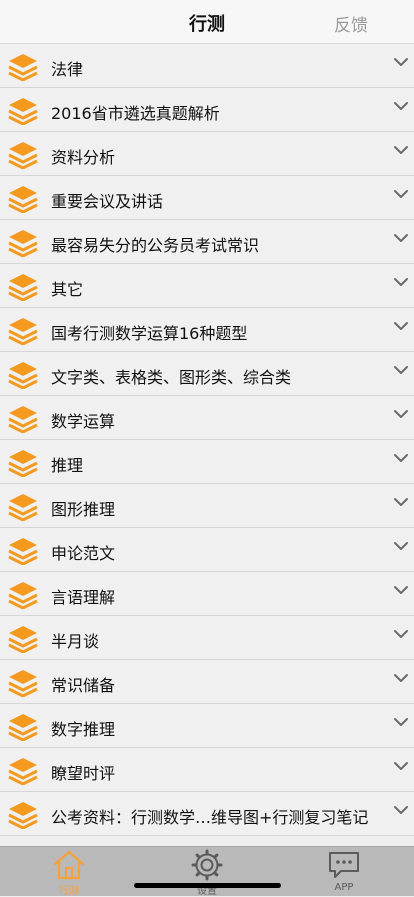 The width and height of the screenshot is (414, 897). Describe the element at coordinates (83, 729) in the screenshot. I see `list-item-label: 数字推理` at that location.